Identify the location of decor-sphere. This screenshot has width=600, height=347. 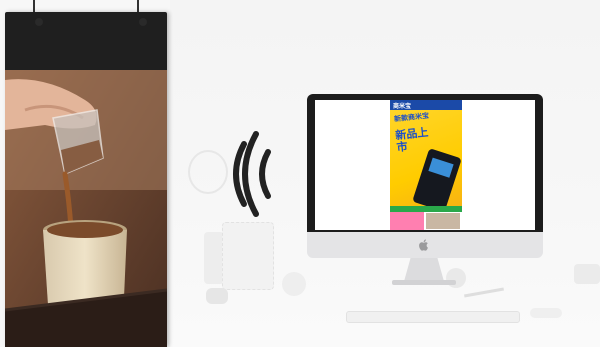
(294, 284).